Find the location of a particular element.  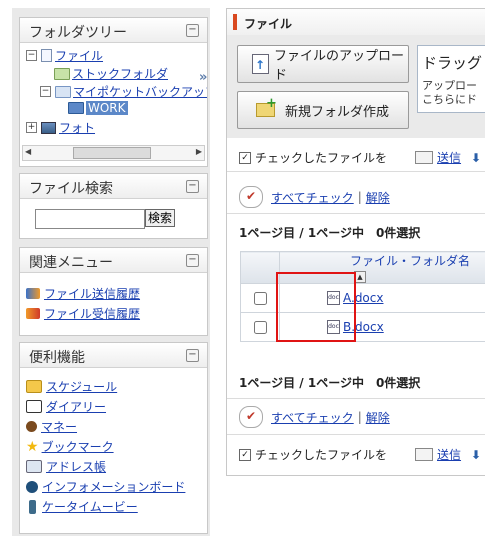

related-menu-header: 関連メニュー − is located at coordinates (113, 260).